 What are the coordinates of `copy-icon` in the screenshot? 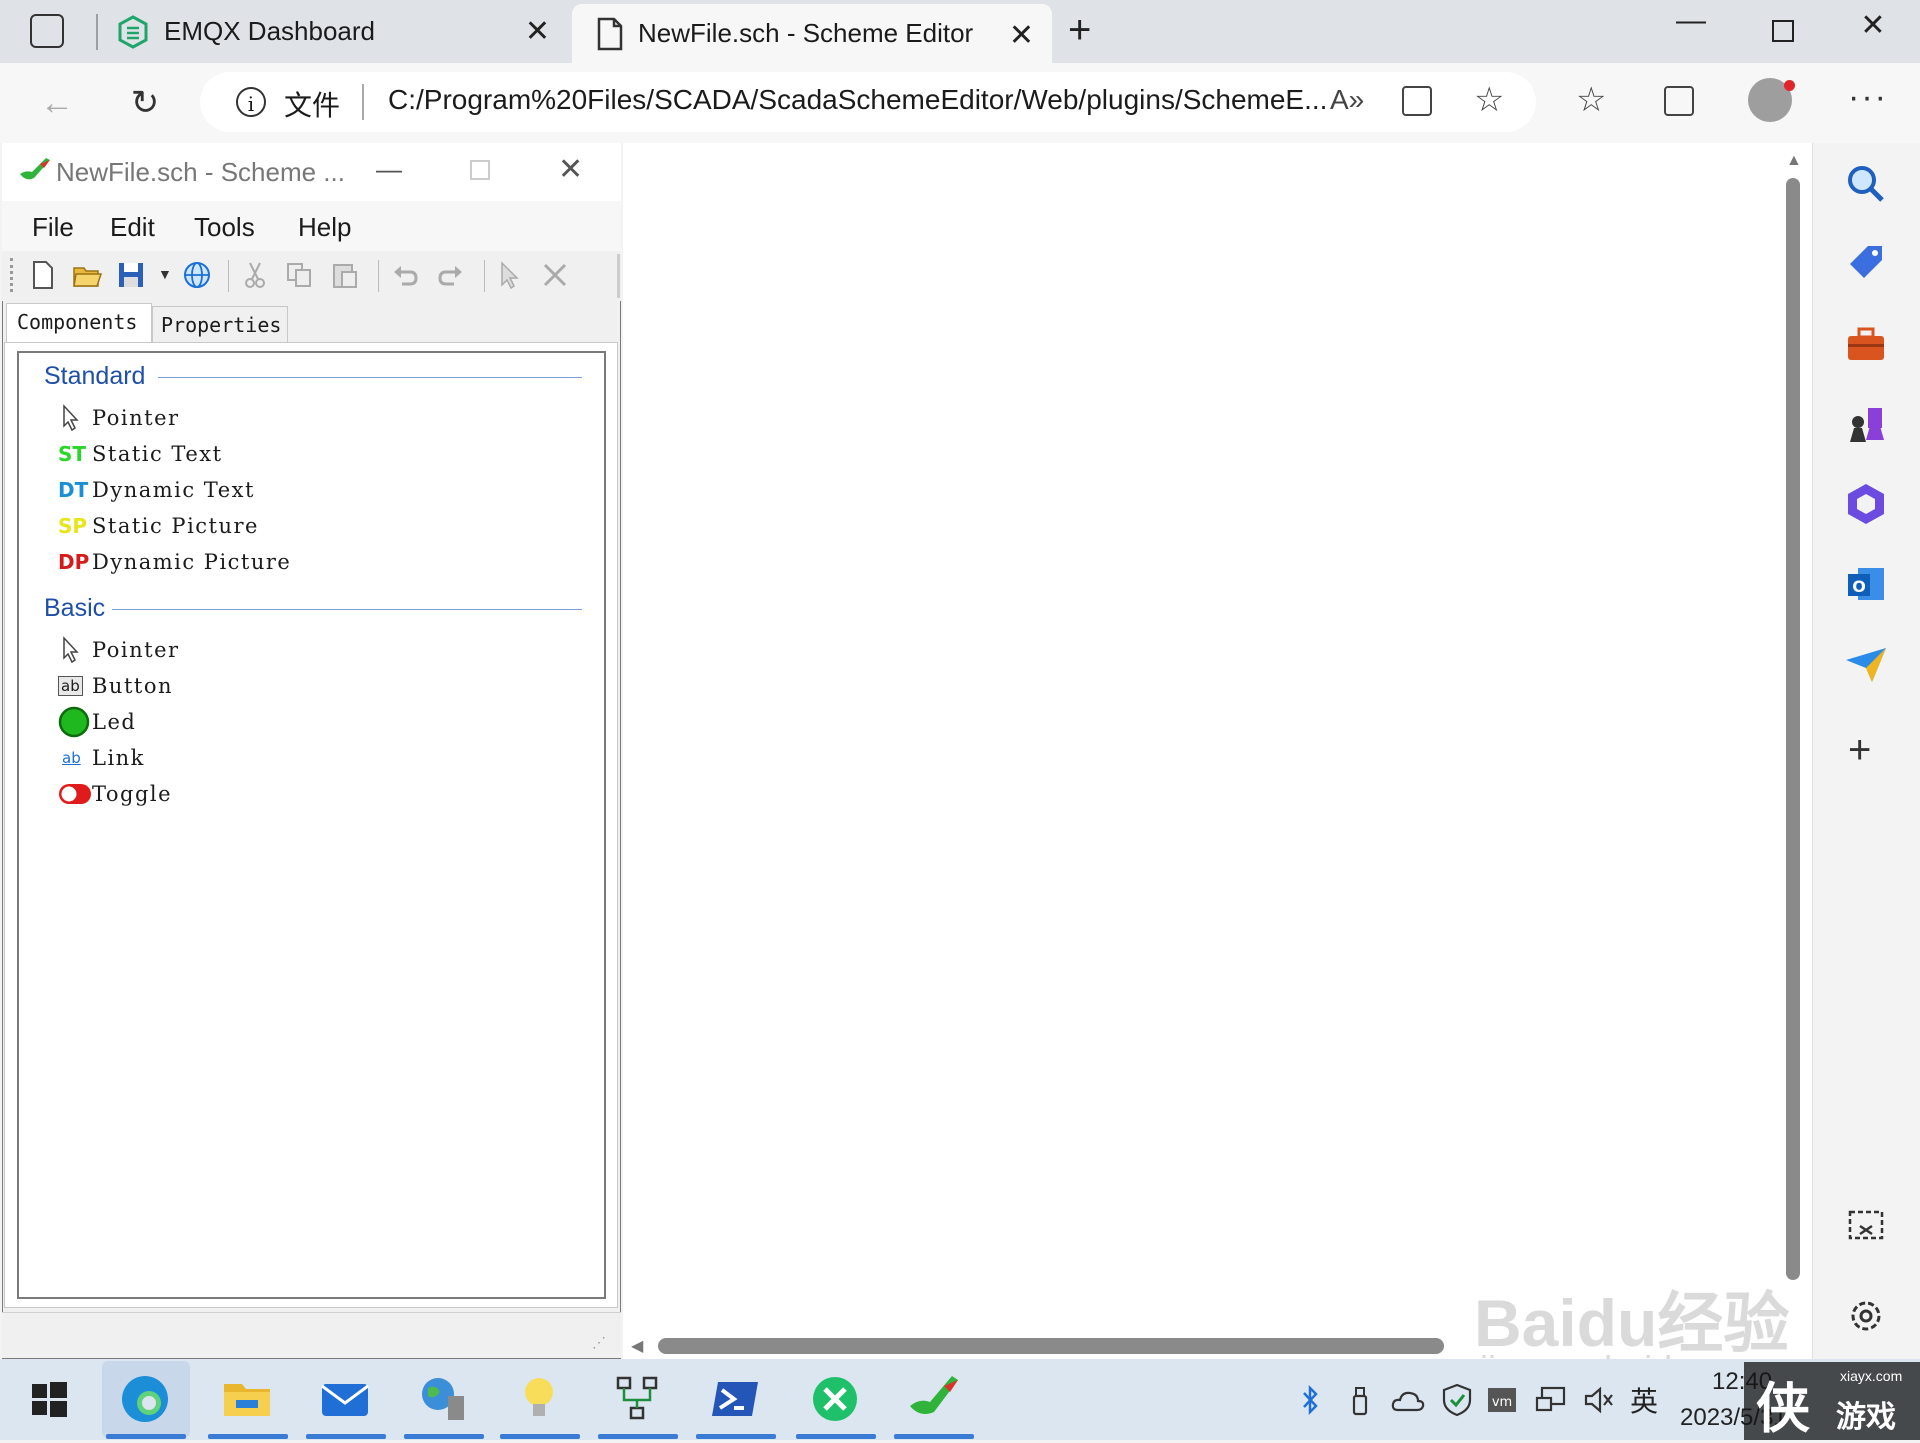 It's located at (299, 275).